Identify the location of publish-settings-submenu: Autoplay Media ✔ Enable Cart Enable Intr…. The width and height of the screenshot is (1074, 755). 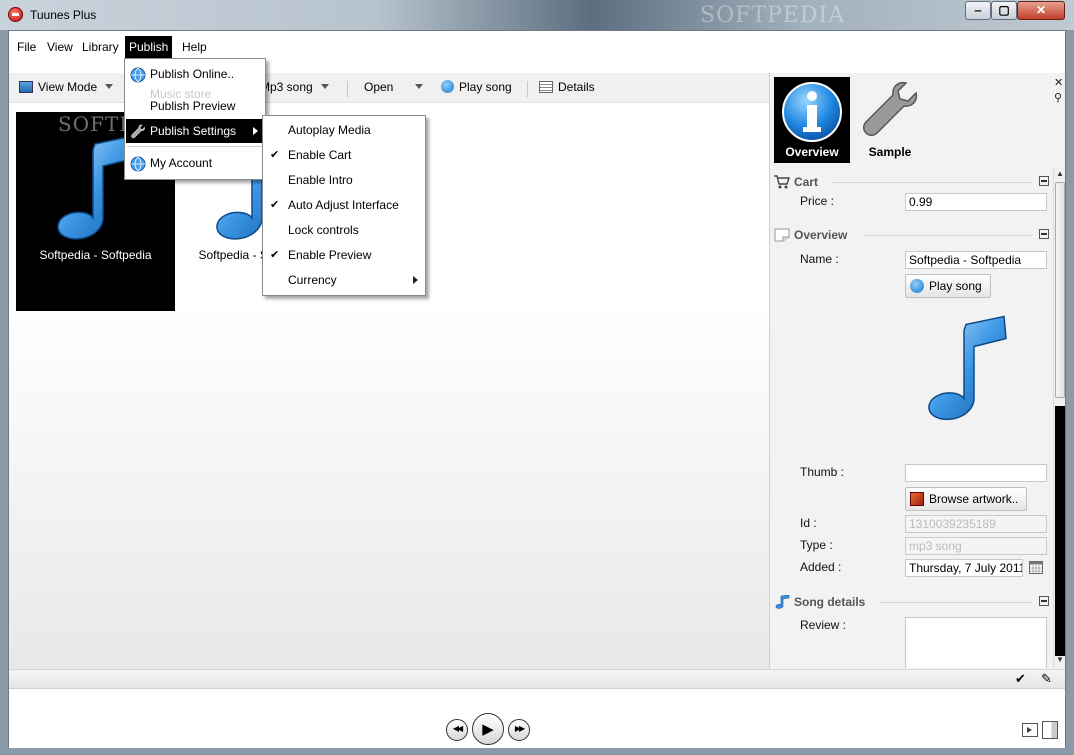
(344, 205).